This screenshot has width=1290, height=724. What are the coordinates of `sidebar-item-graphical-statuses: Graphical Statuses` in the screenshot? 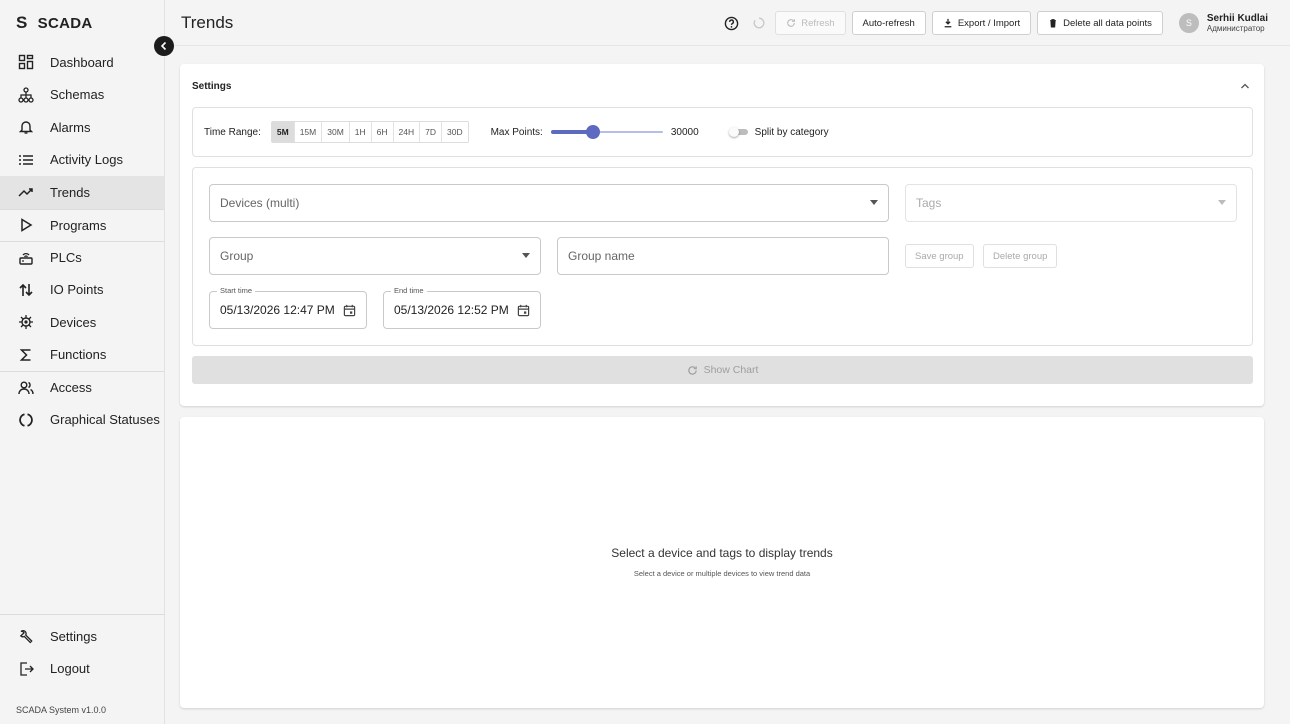 It's located at (82, 420).